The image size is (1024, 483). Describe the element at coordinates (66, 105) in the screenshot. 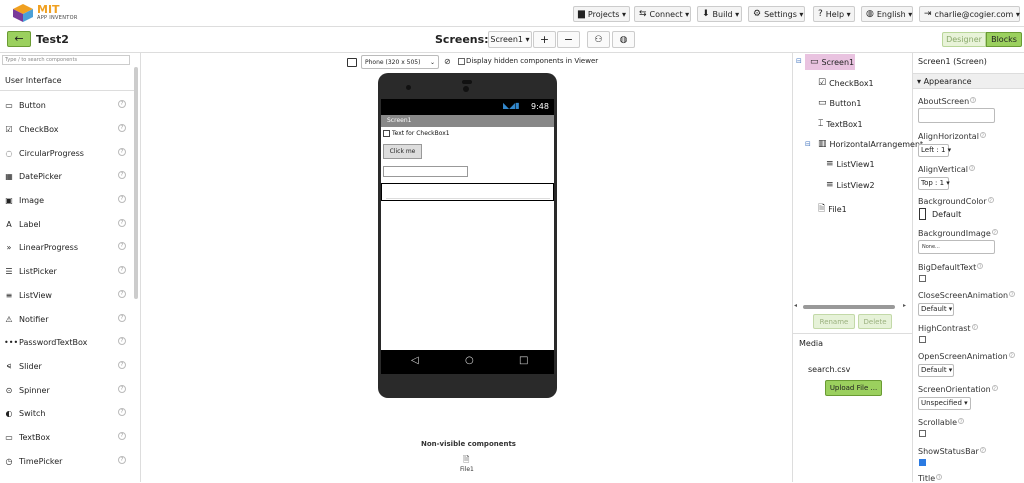

I see `palette-item-button: ▭ Button?` at that location.